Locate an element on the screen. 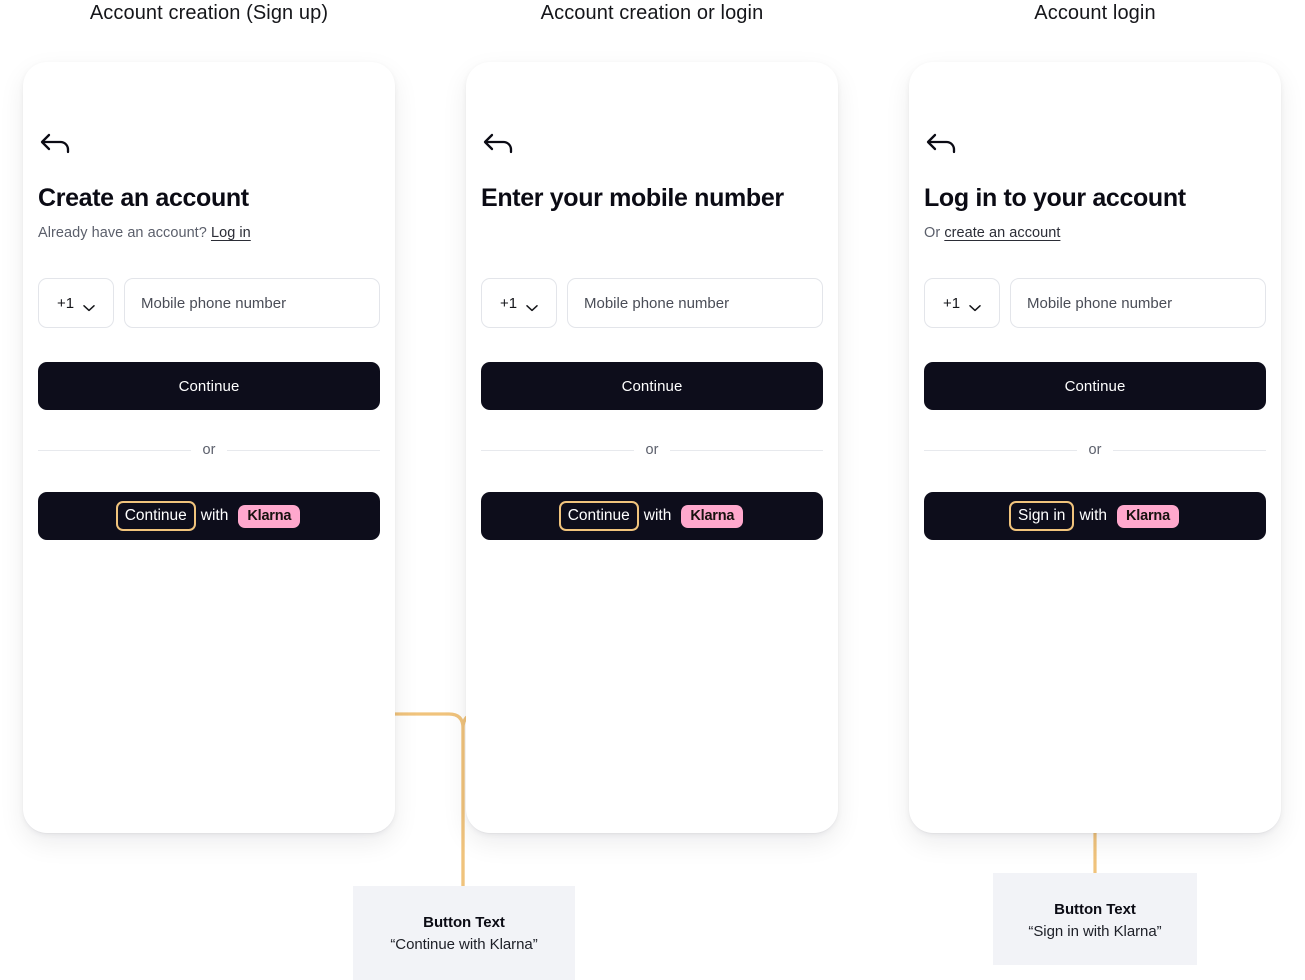  klarna-button-label: Sign in with Klarna is located at coordinates (1094, 516).